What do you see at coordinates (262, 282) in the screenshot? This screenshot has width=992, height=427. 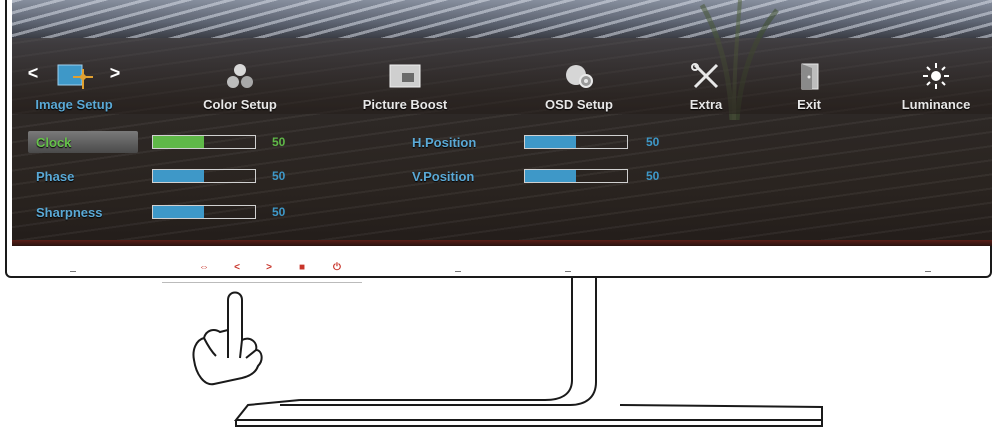 I see `button-strip-line` at bounding box center [262, 282].